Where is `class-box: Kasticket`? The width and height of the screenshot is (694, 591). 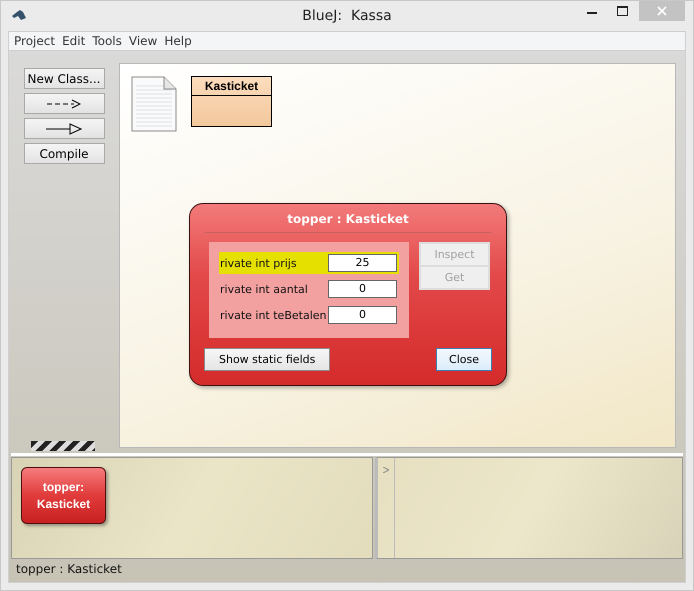 class-box: Kasticket is located at coordinates (231, 101).